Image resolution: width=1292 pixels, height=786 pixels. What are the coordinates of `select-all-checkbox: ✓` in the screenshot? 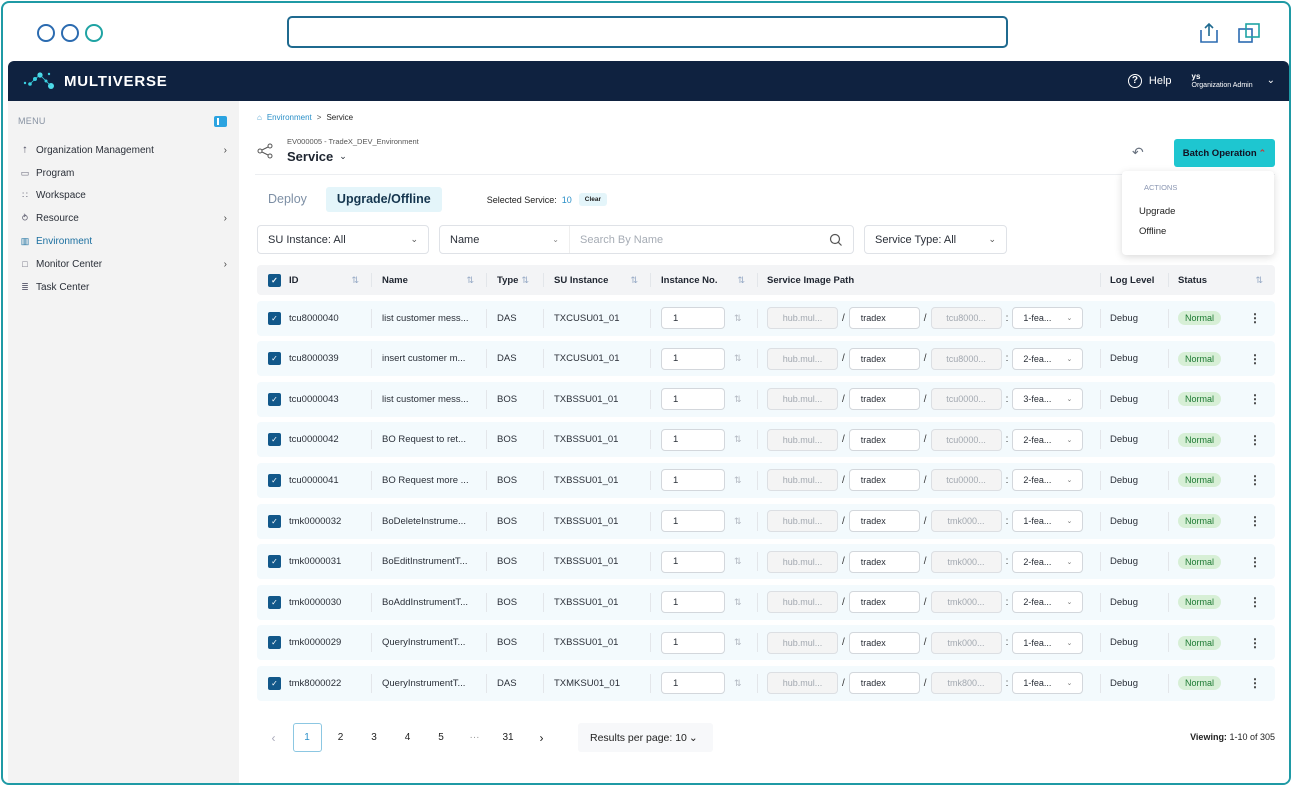 It's located at (274, 280).